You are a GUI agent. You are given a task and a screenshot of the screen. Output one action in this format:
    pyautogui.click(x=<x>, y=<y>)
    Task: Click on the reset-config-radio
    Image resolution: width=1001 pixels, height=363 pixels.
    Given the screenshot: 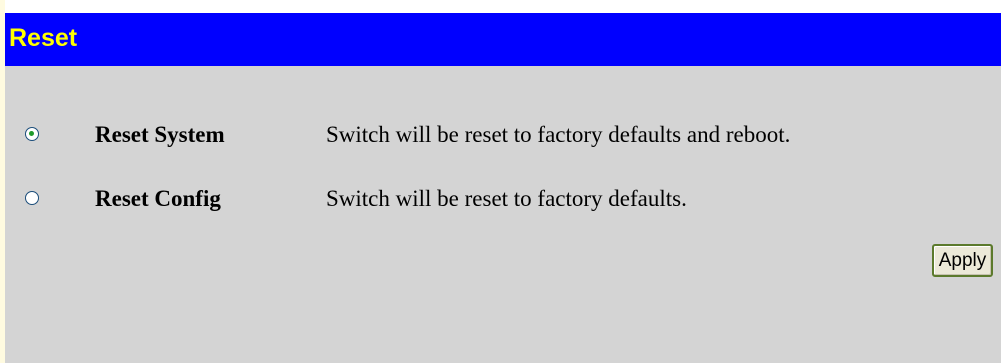 What is the action you would take?
    pyautogui.click(x=32, y=198)
    